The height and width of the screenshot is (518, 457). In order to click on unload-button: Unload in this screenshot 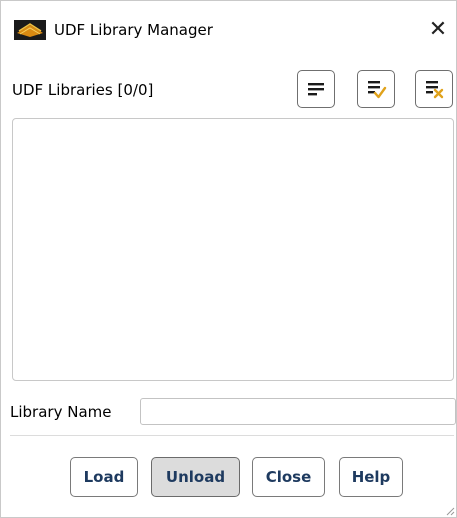, I will do `click(195, 477)`.